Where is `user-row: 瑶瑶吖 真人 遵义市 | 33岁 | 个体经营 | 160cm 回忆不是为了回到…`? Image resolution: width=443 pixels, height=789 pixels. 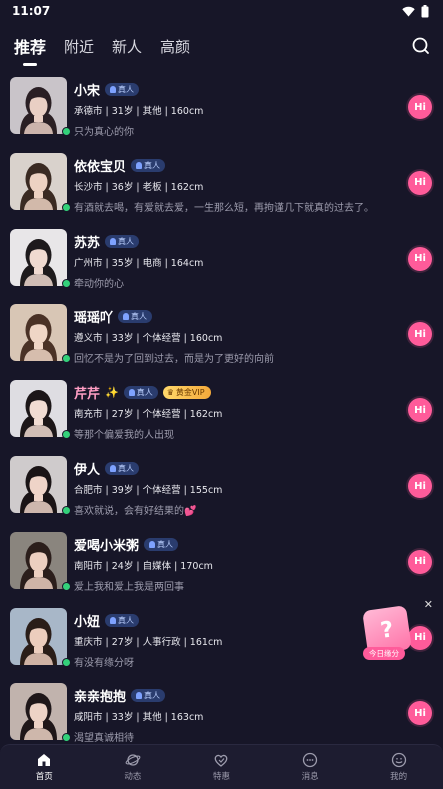 user-row: 瑶瑶吖 真人 遵义市 | 33岁 | 个体经营 | 160cm 回忆不是为了回到… is located at coordinates (221, 334).